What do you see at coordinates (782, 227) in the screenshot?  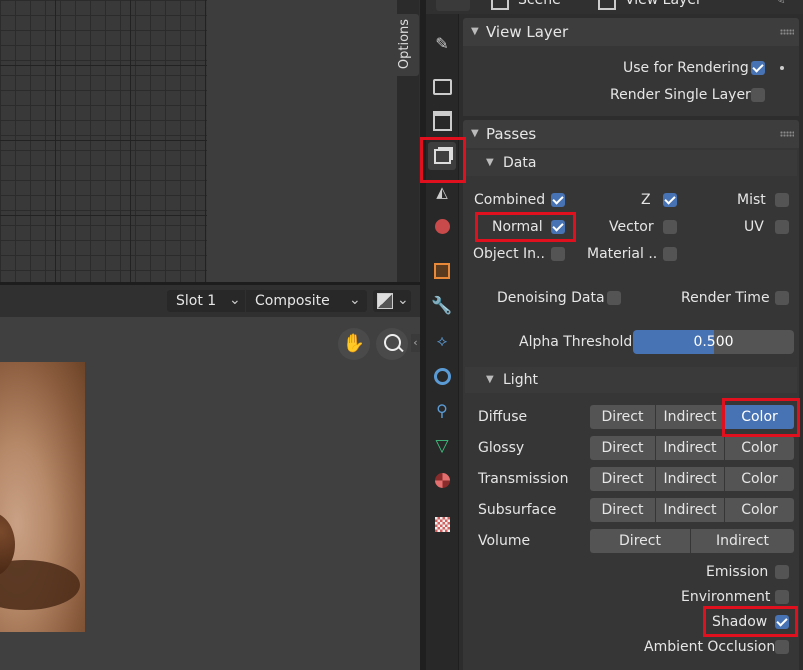 I see `uv-checkbox` at bounding box center [782, 227].